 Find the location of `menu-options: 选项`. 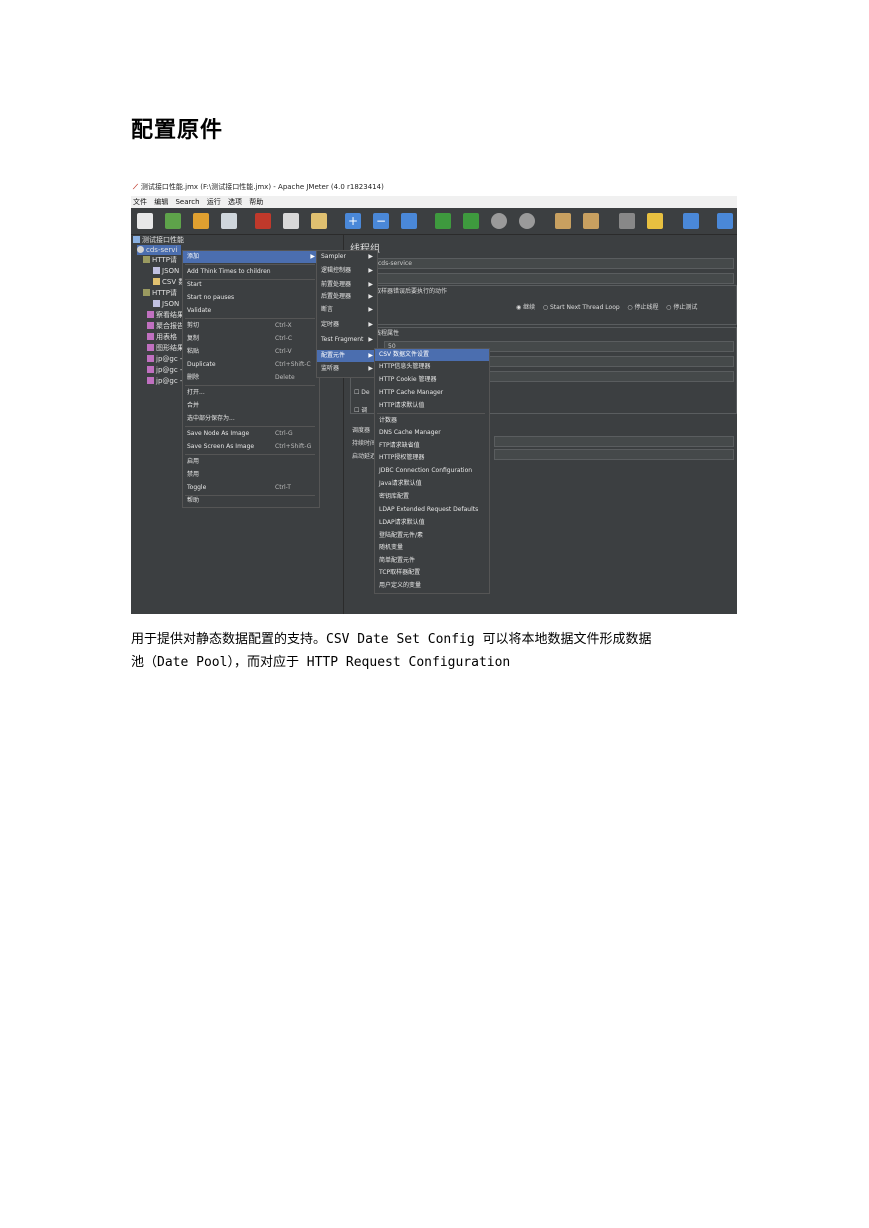

menu-options: 选项 is located at coordinates (235, 202).